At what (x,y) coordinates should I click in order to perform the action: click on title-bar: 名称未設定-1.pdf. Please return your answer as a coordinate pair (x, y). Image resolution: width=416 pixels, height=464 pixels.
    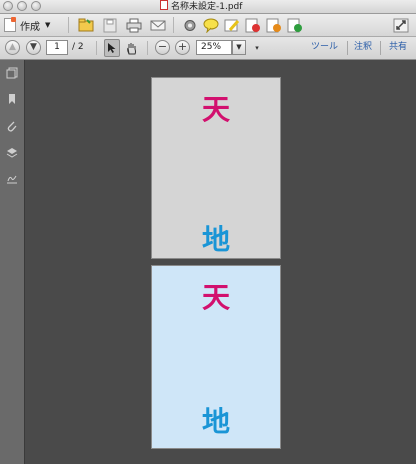
    Looking at the image, I should click on (208, 7).